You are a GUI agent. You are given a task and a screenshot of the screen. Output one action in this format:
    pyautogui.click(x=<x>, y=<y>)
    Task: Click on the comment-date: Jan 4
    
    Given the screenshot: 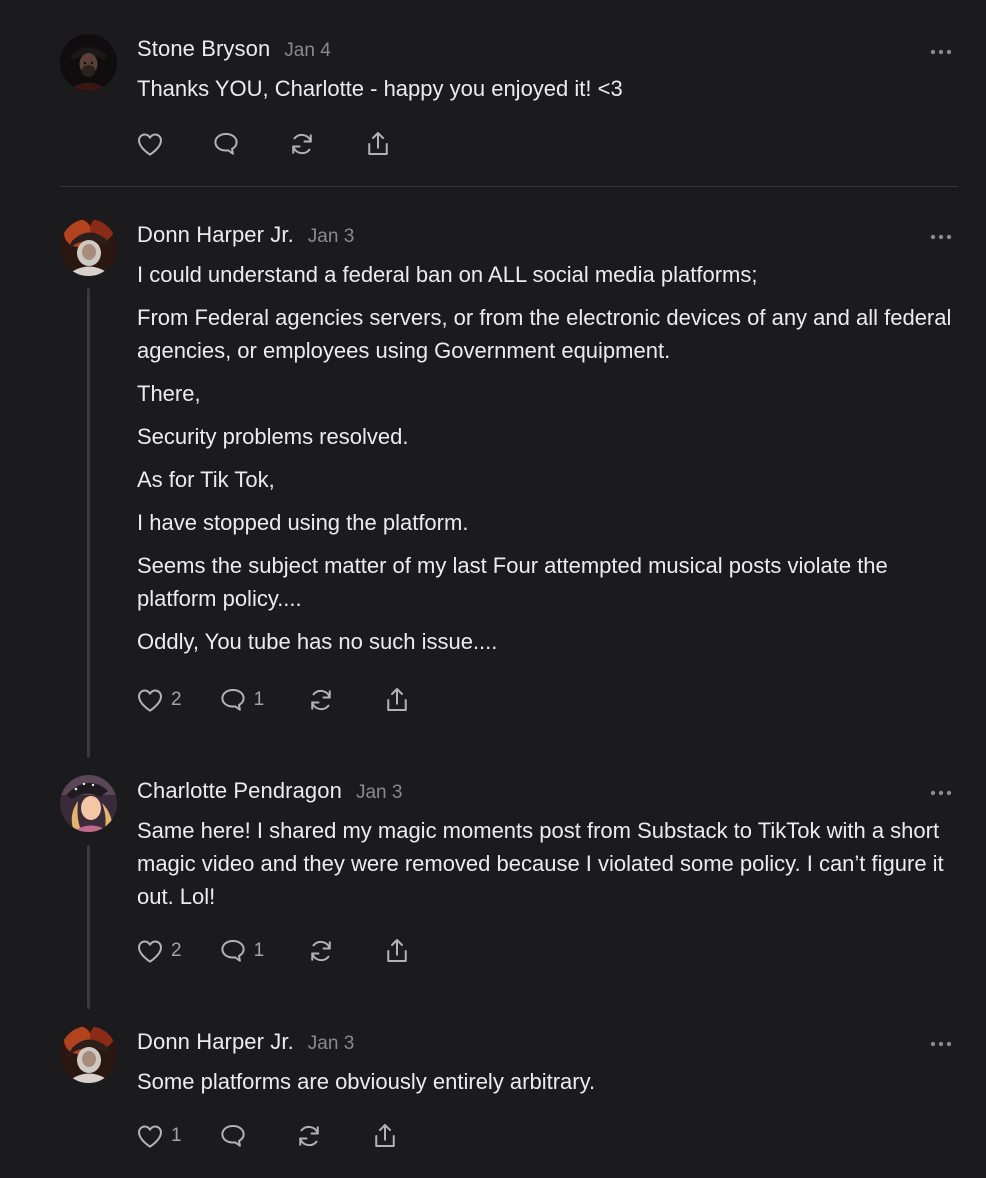 What is the action you would take?
    pyautogui.click(x=307, y=50)
    